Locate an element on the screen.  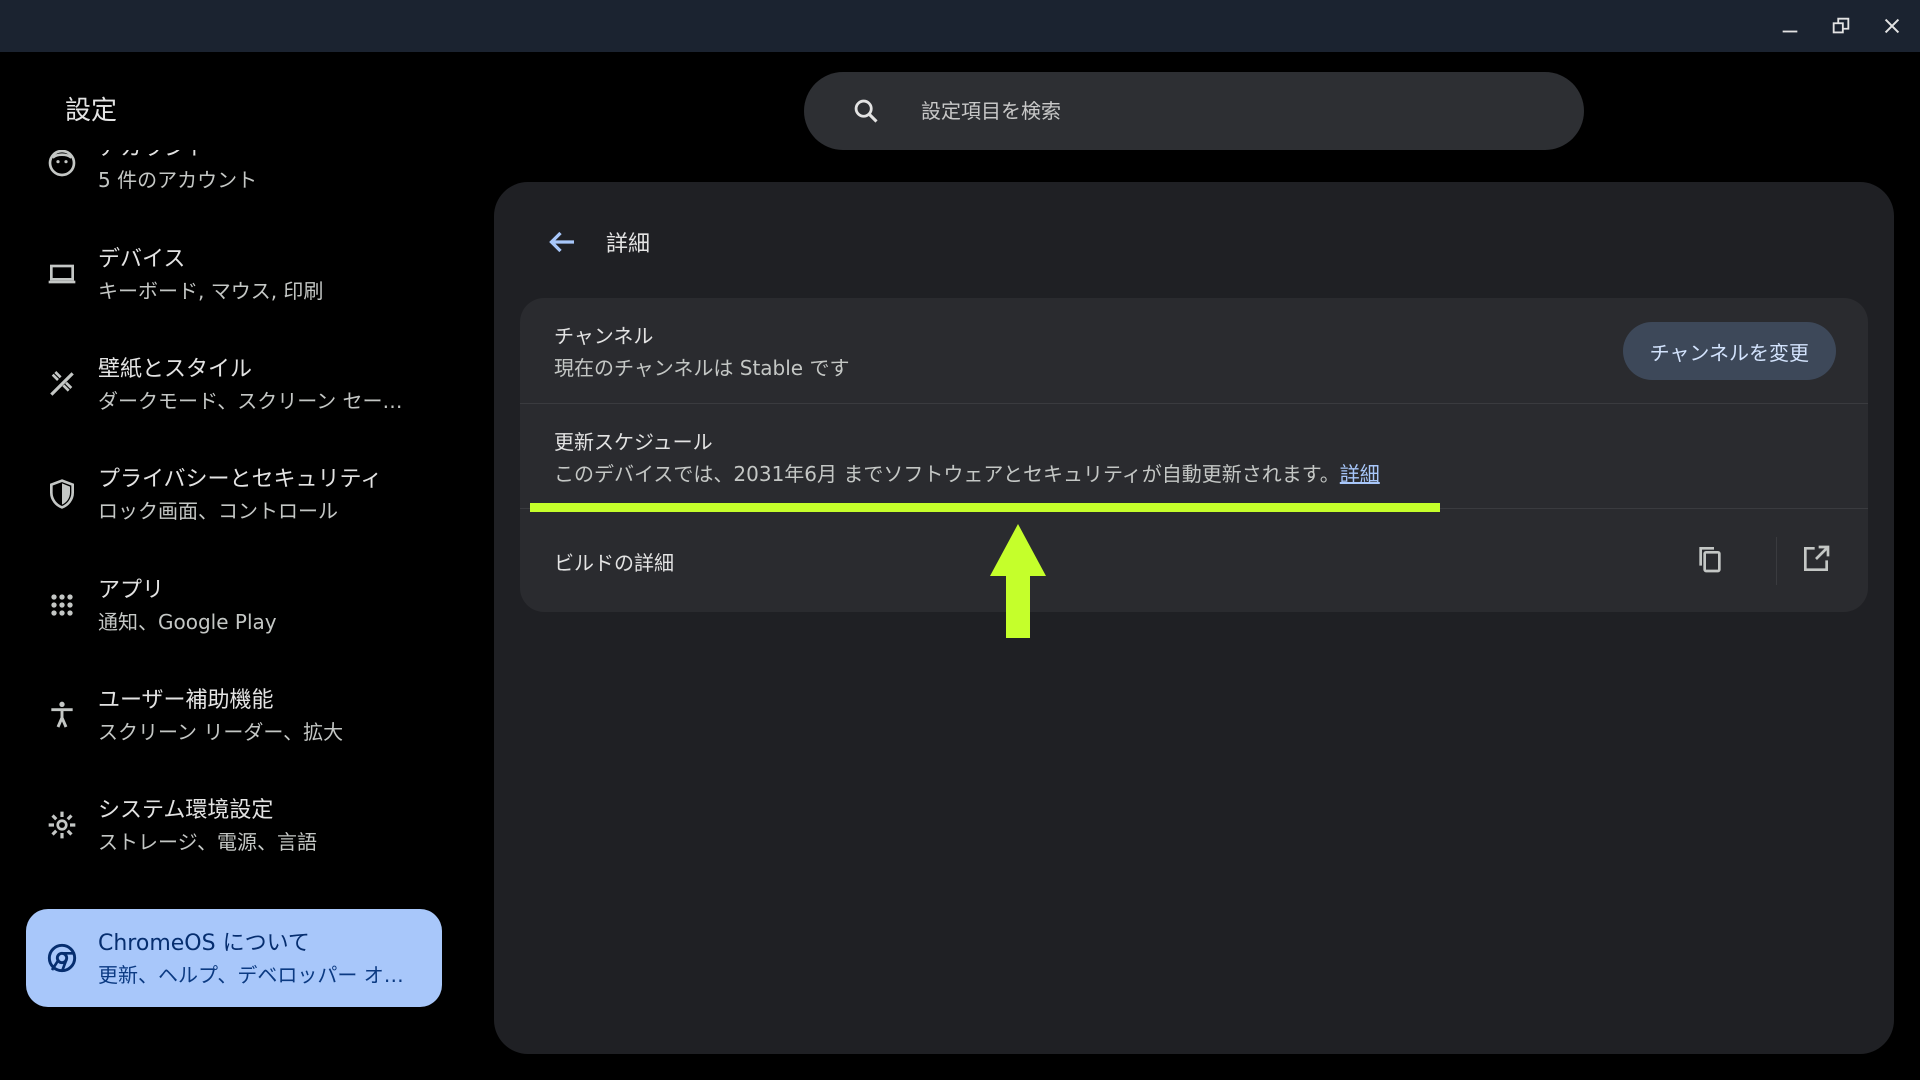
search-input is located at coordinates (1229, 111).